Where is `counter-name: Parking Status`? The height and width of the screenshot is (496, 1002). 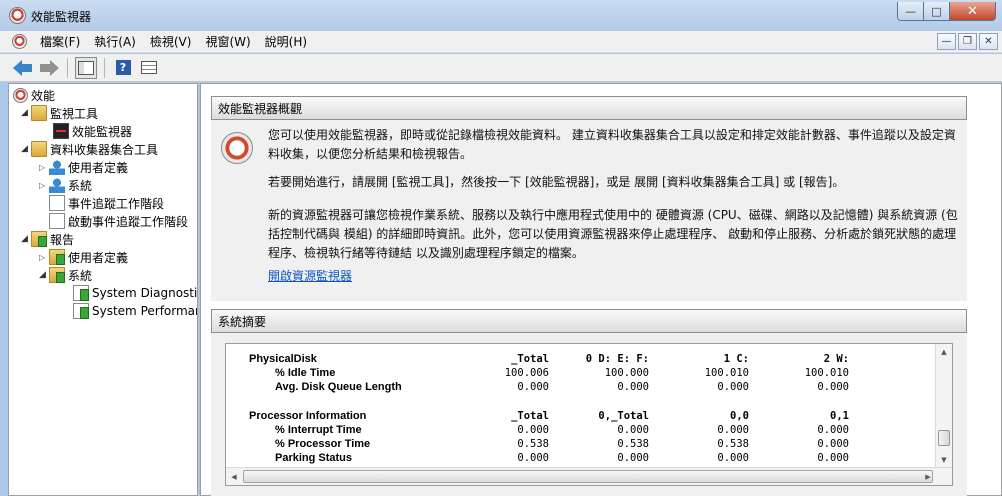 counter-name: Parking Status is located at coordinates (314, 458).